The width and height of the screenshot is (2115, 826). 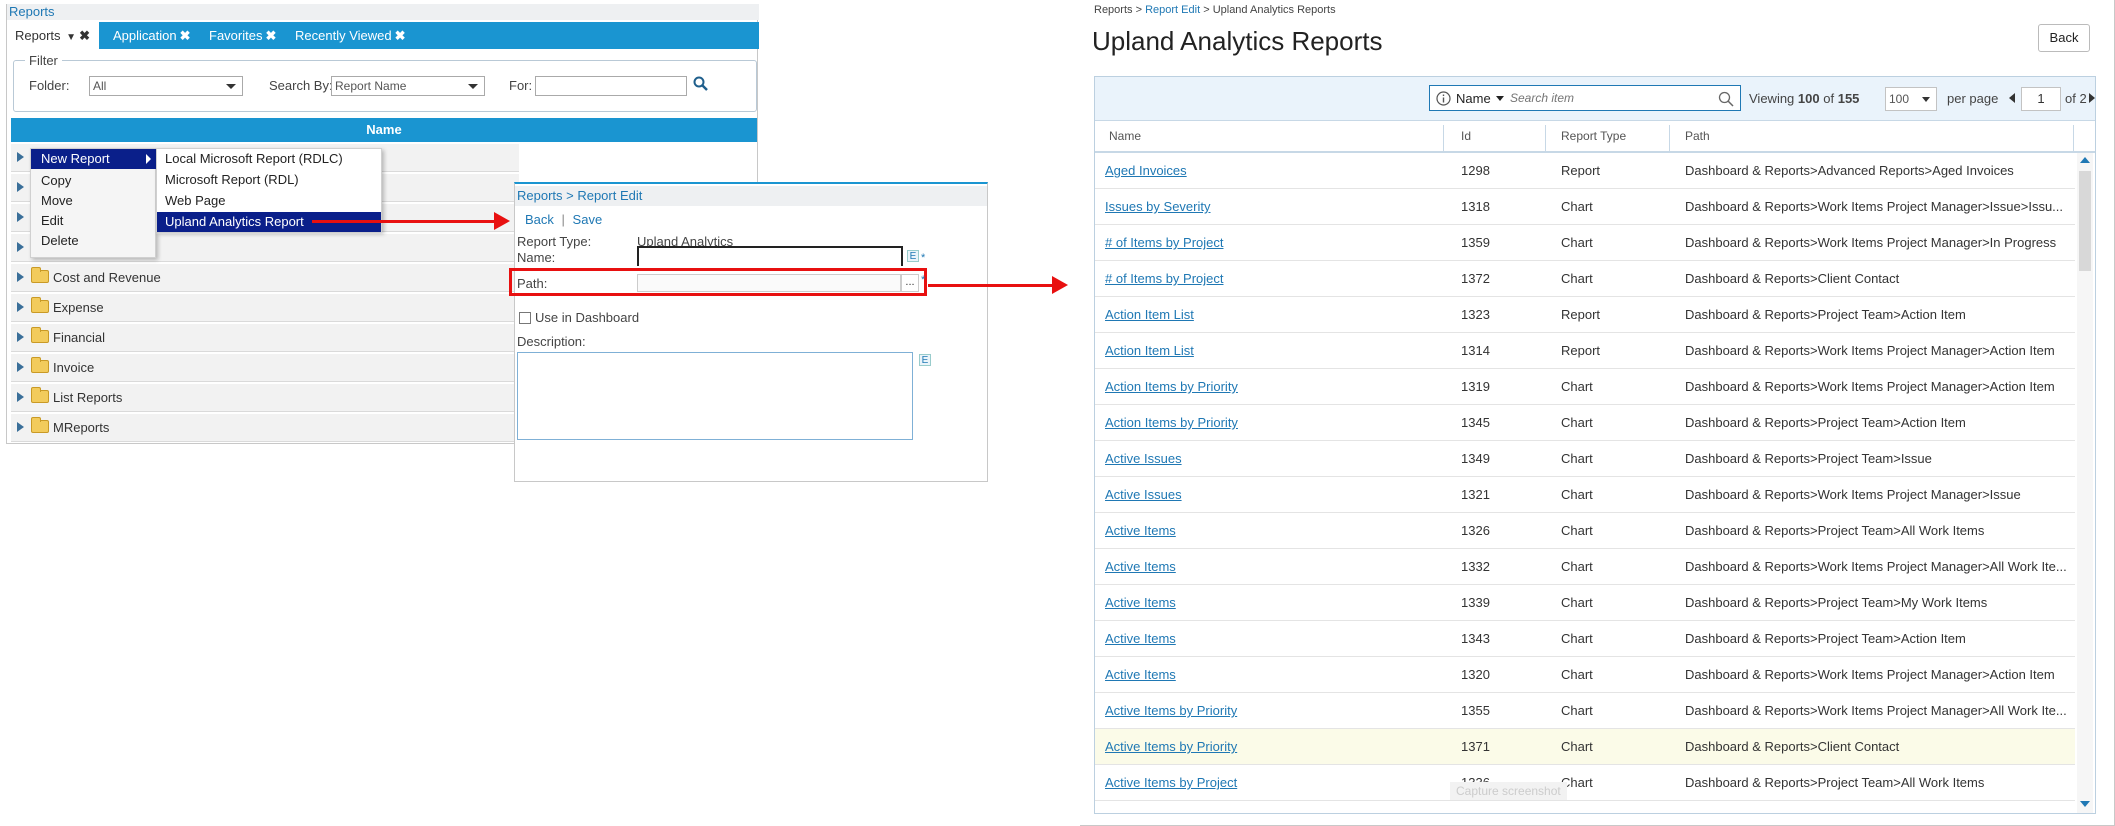 I want to click on report-name-link: Issues by Severity, so click(x=1270, y=206).